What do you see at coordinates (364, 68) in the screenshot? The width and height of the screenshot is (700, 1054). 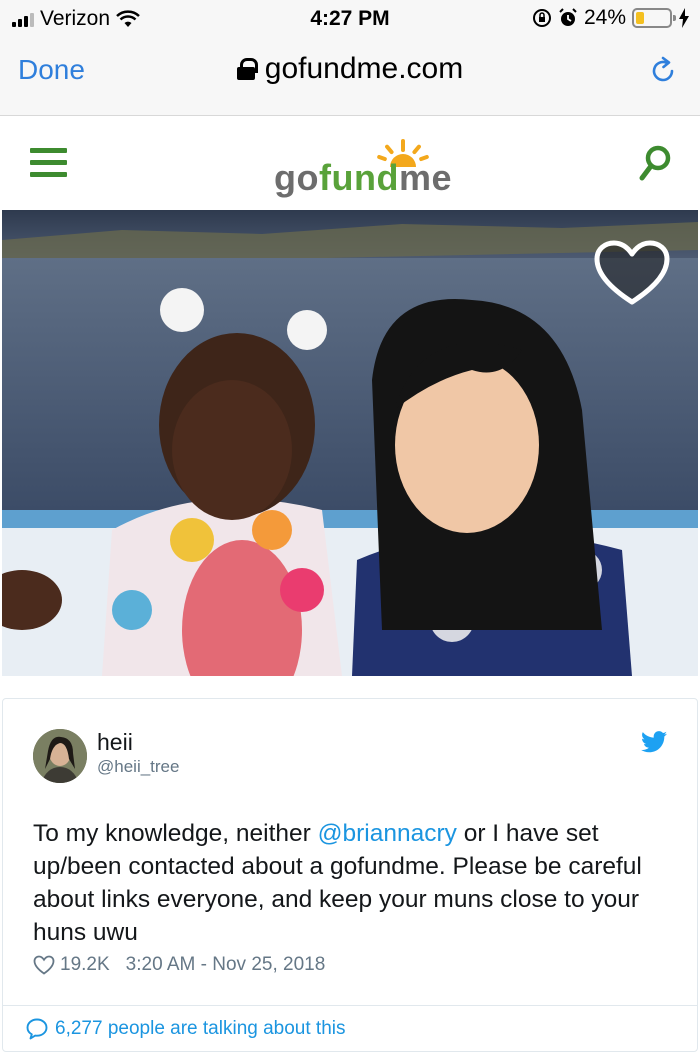 I see `url-text: gofundme.com` at bounding box center [364, 68].